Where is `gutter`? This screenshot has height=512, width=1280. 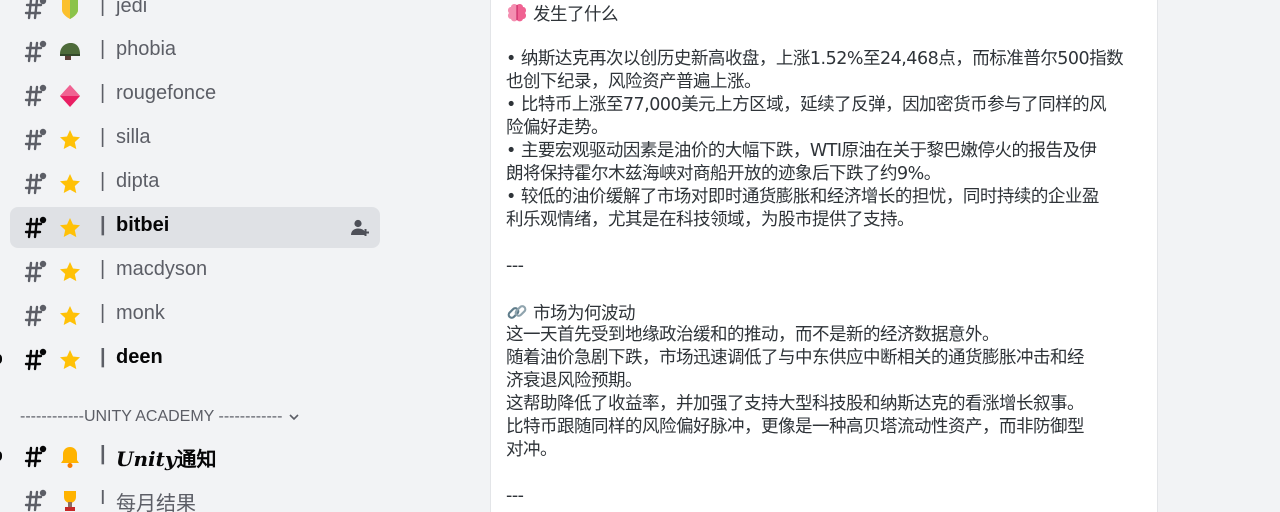
gutter is located at coordinates (441, 256).